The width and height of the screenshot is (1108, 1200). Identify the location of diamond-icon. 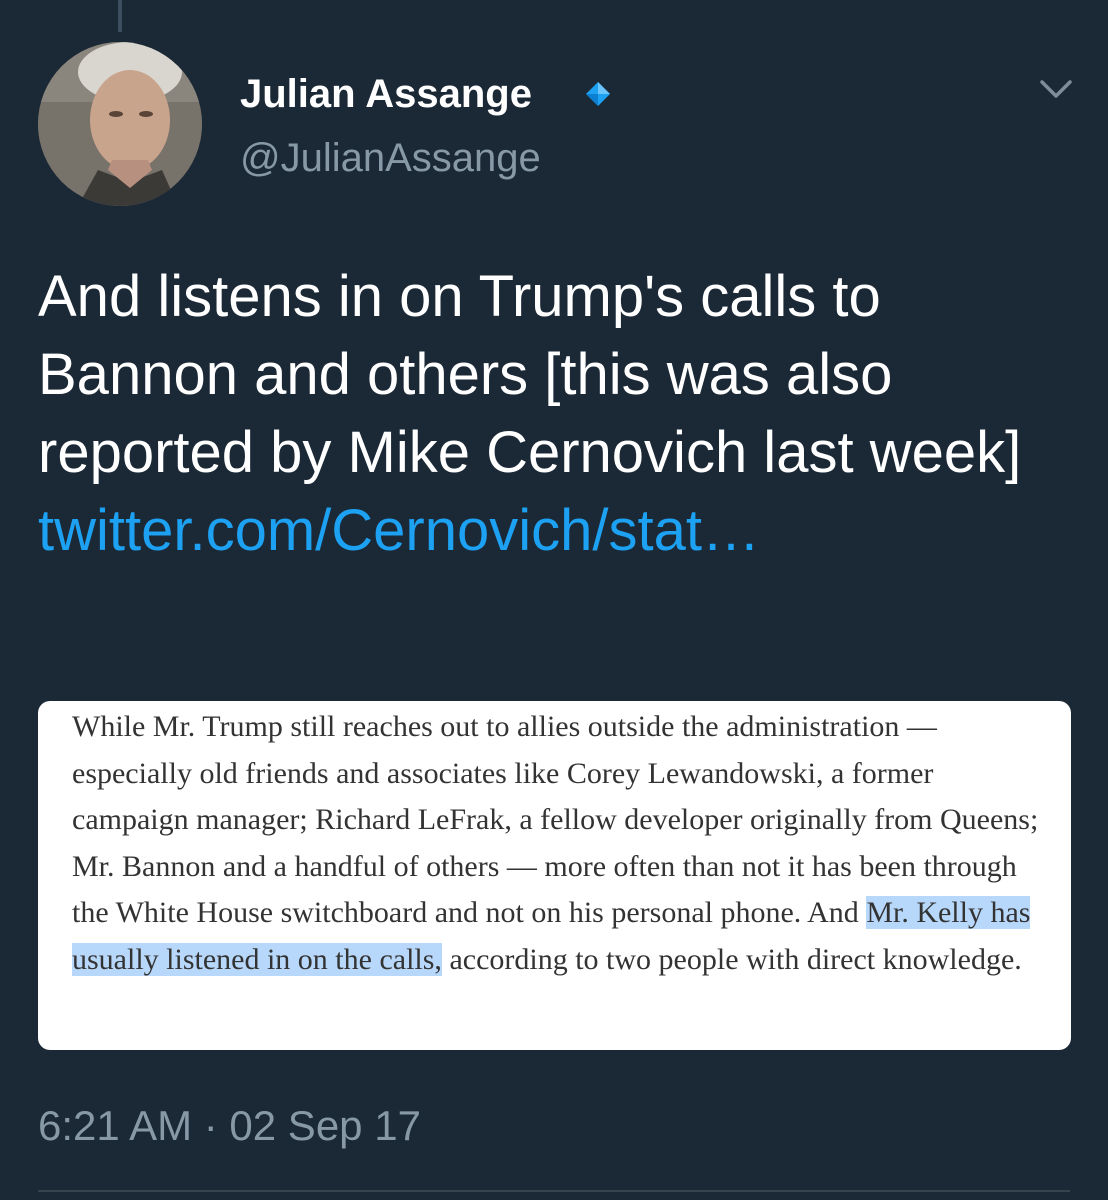
(598, 94).